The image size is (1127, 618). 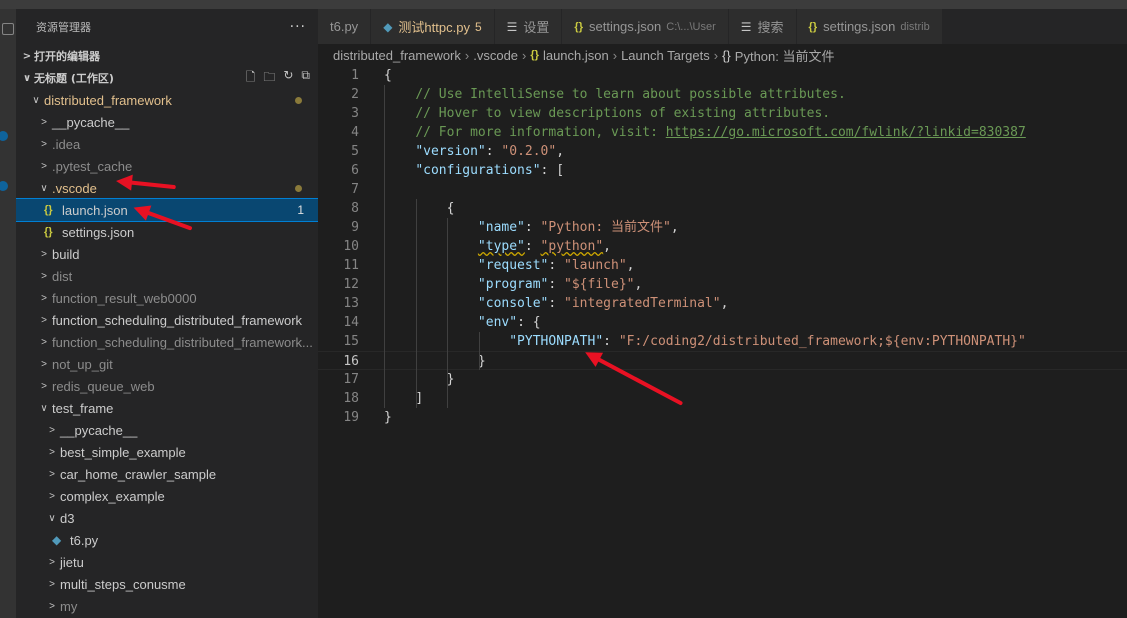 I want to click on code-line: 14 "env": {, so click(x=722, y=322).